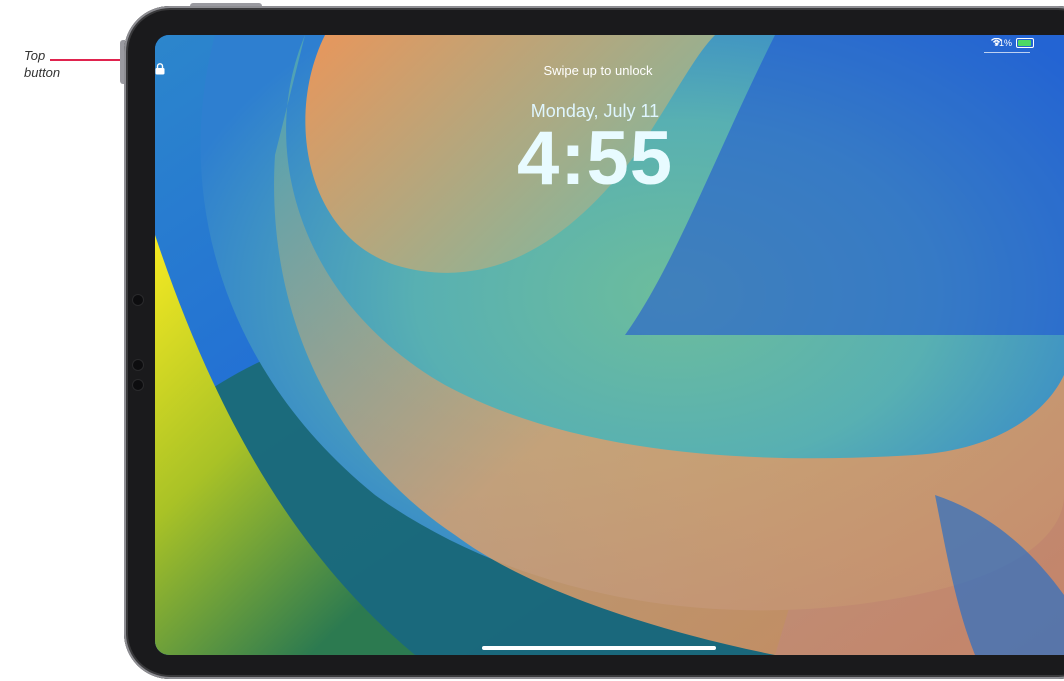  What do you see at coordinates (595, 158) in the screenshot?
I see `lock-time: 4:55` at bounding box center [595, 158].